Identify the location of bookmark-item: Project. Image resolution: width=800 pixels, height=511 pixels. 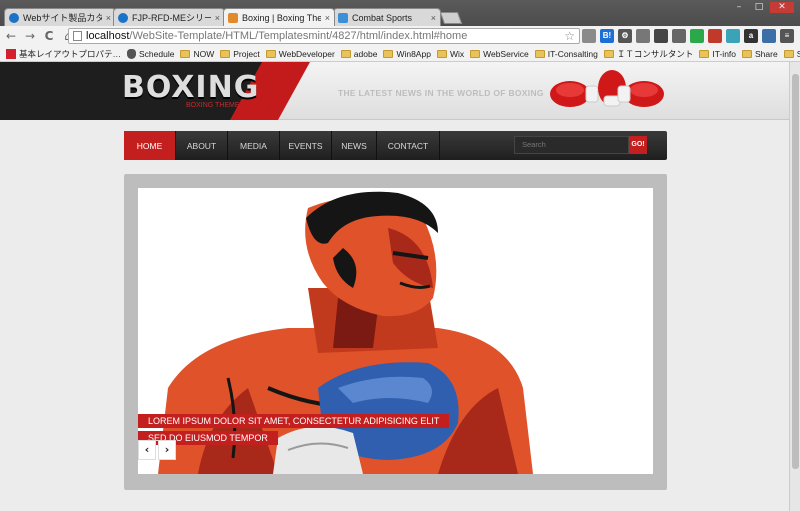
(240, 53).